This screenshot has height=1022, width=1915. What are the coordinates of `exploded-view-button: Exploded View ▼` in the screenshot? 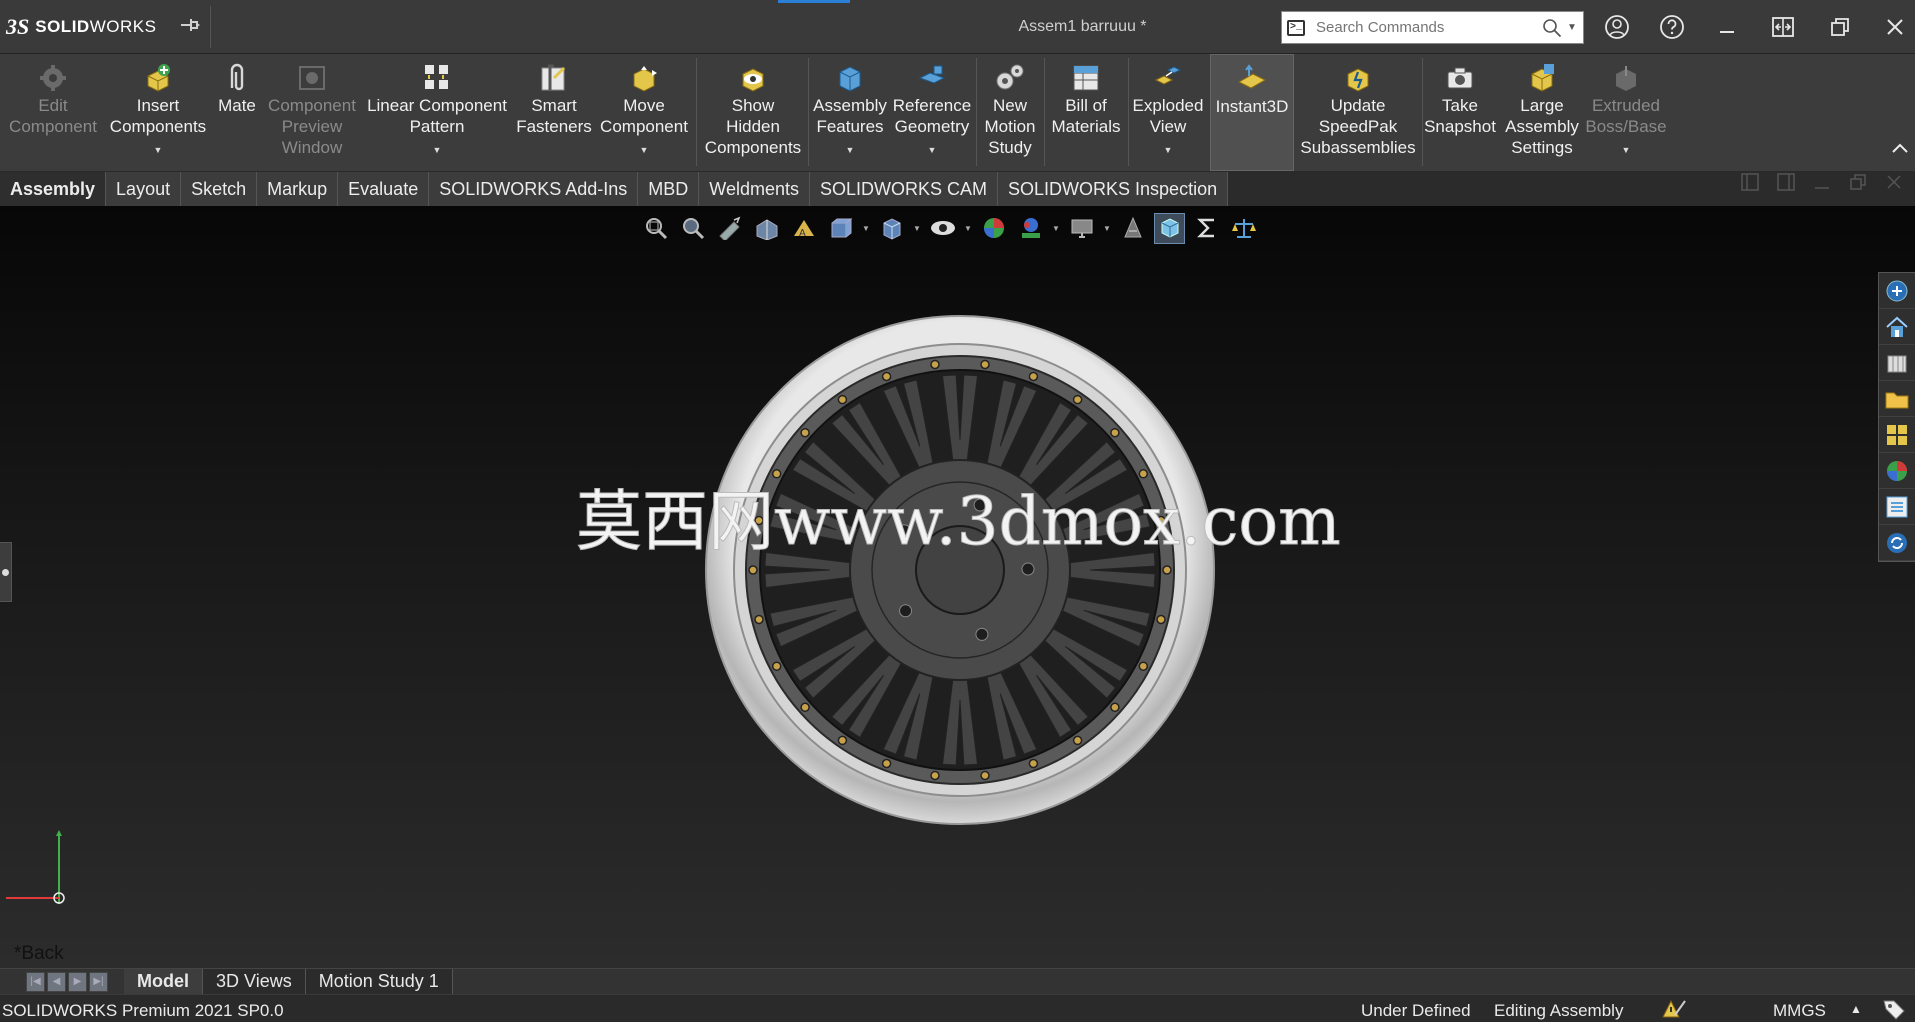 It's located at (1168, 112).